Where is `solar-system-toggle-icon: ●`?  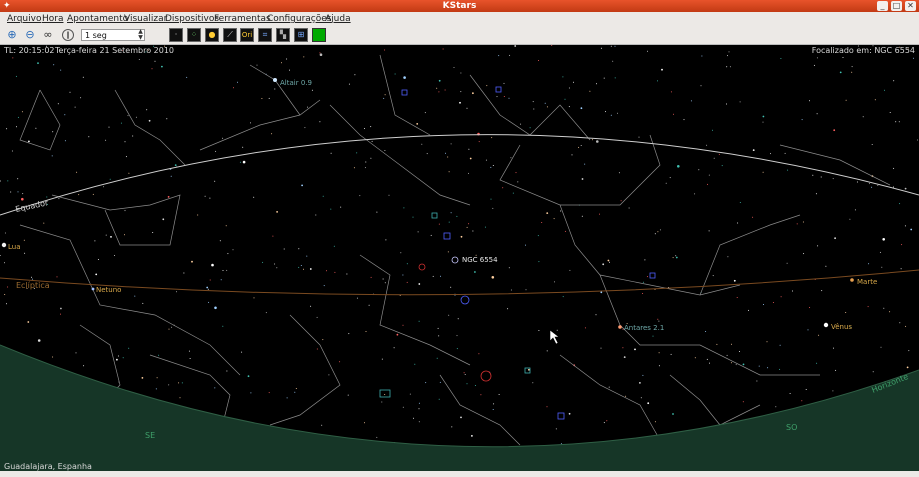
solar-system-toggle-icon: ● is located at coordinates (212, 35).